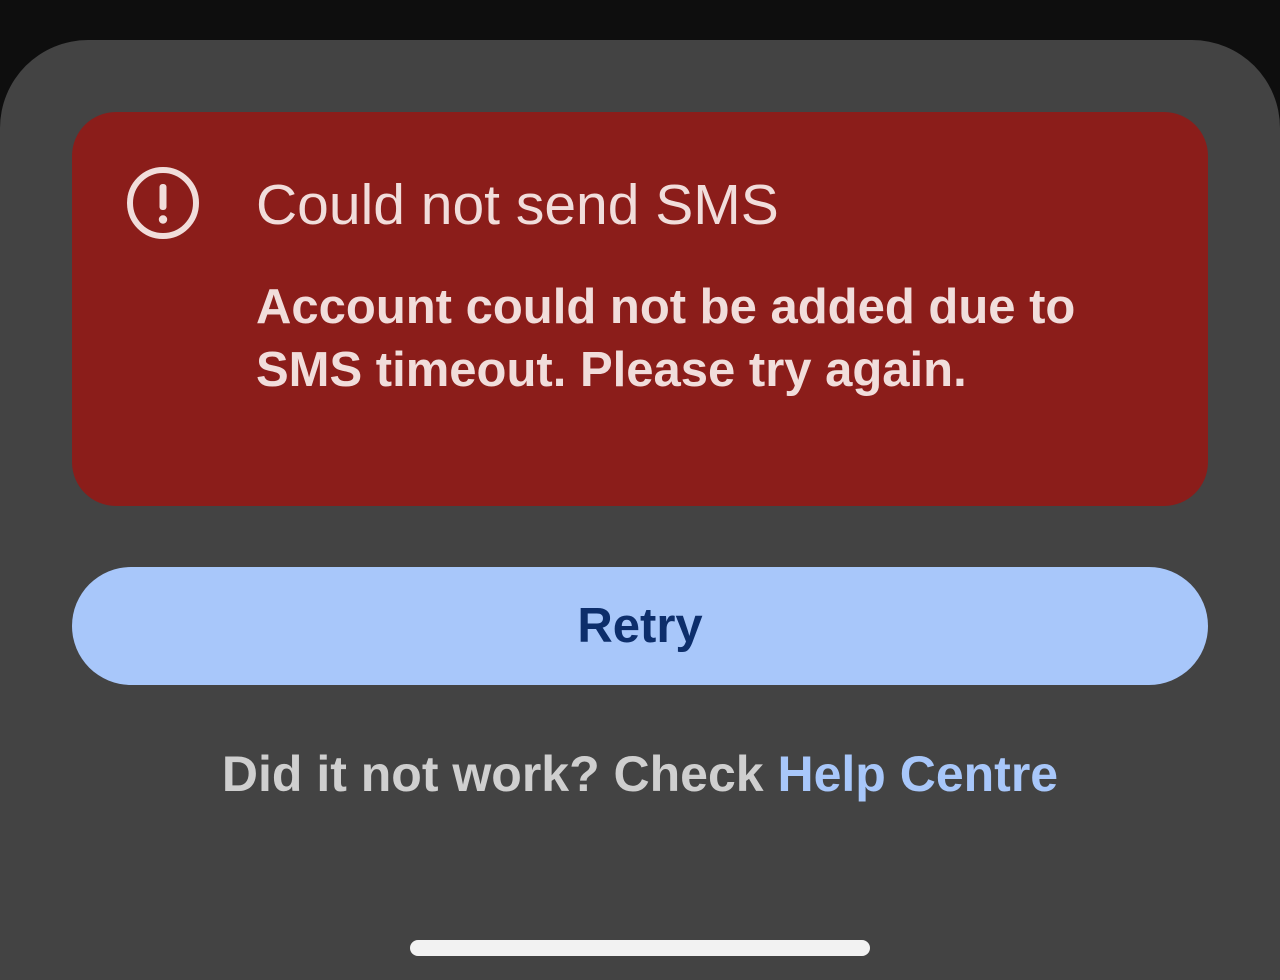 The image size is (1280, 980). I want to click on help-prompt-text: Did it not work? Check, so click(499, 774).